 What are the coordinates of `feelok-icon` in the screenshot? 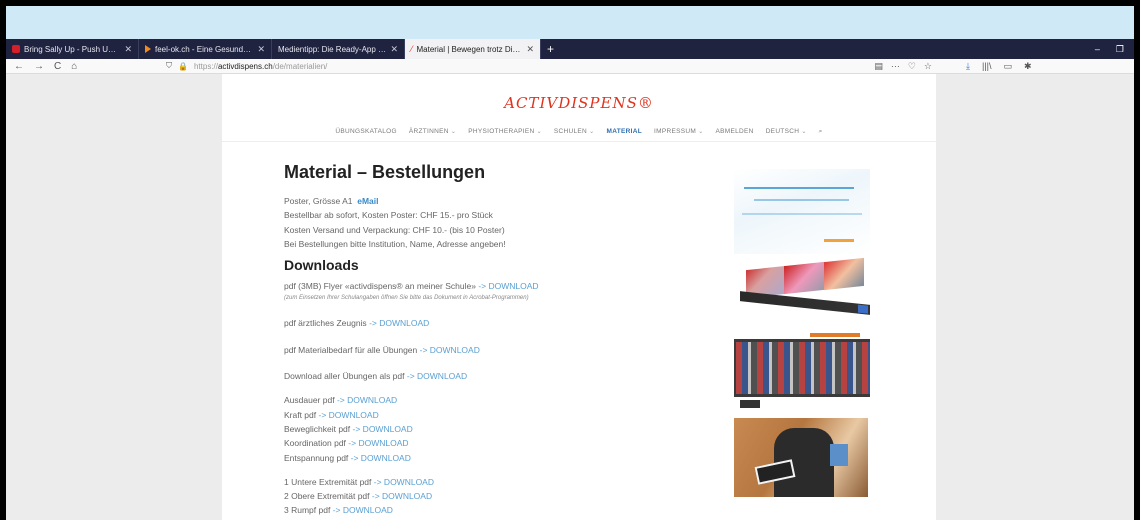 It's located at (148, 49).